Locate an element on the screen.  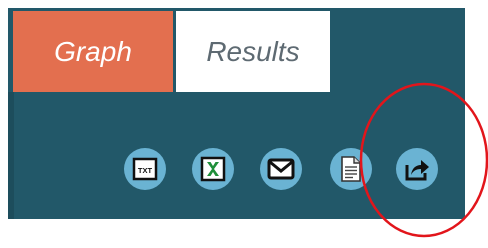
envelope-icon is located at coordinates (281, 169).